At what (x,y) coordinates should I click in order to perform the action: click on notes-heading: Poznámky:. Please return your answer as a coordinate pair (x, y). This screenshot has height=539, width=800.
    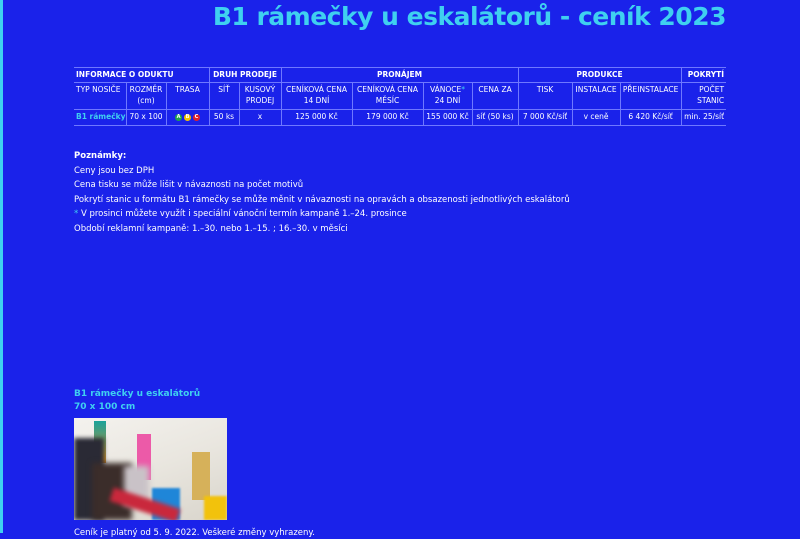
    Looking at the image, I should click on (100, 156).